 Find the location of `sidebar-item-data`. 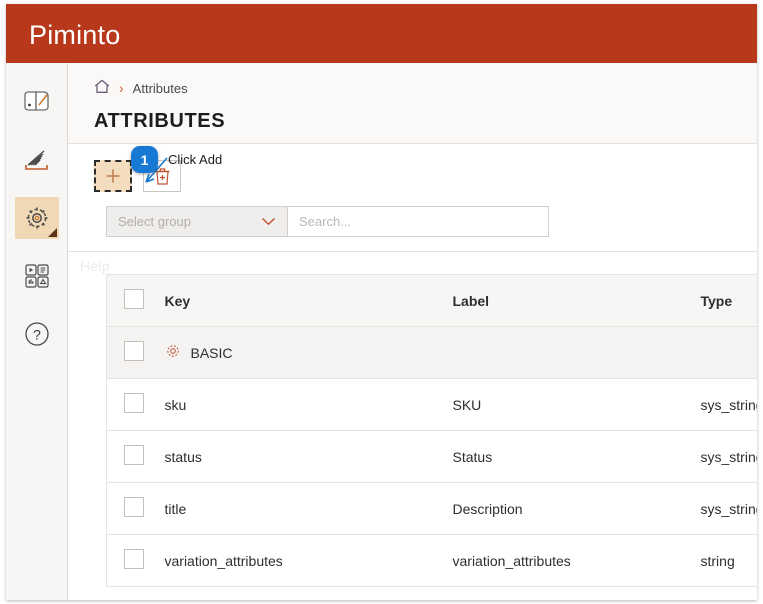

sidebar-item-data is located at coordinates (37, 160).